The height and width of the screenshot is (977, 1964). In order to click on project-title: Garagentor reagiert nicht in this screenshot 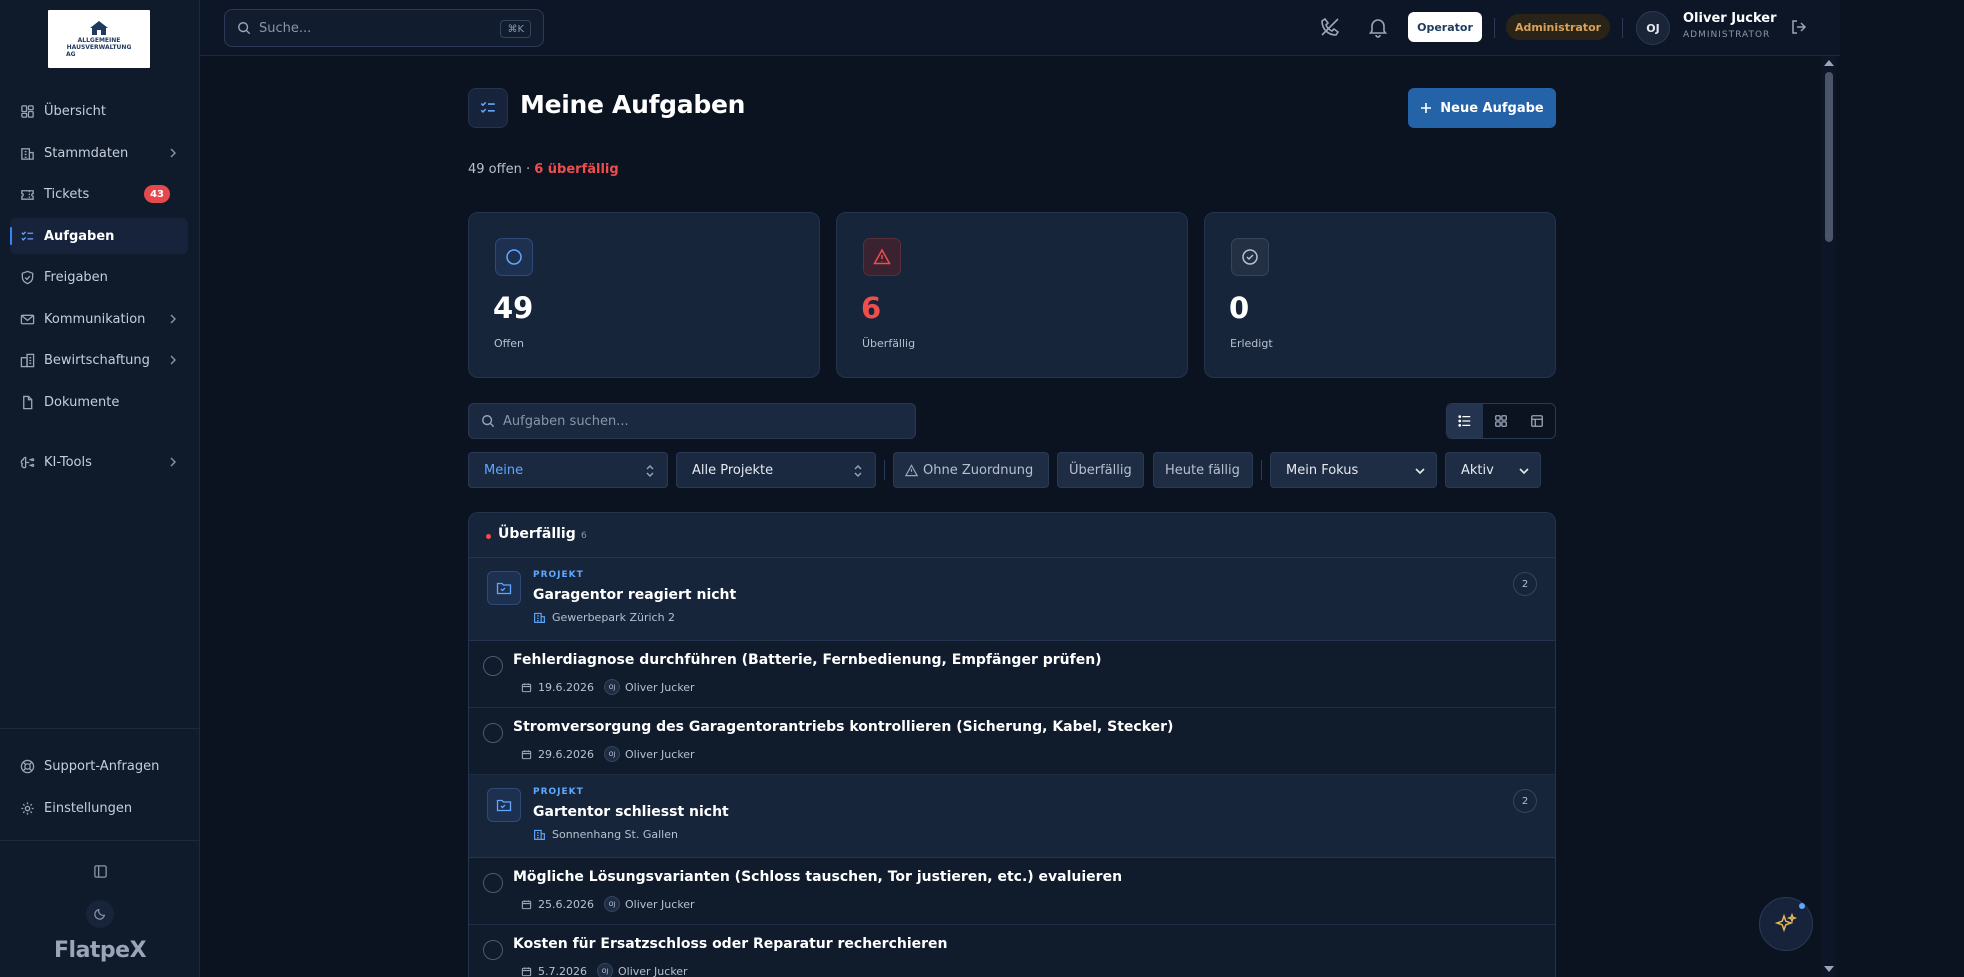, I will do `click(634, 595)`.